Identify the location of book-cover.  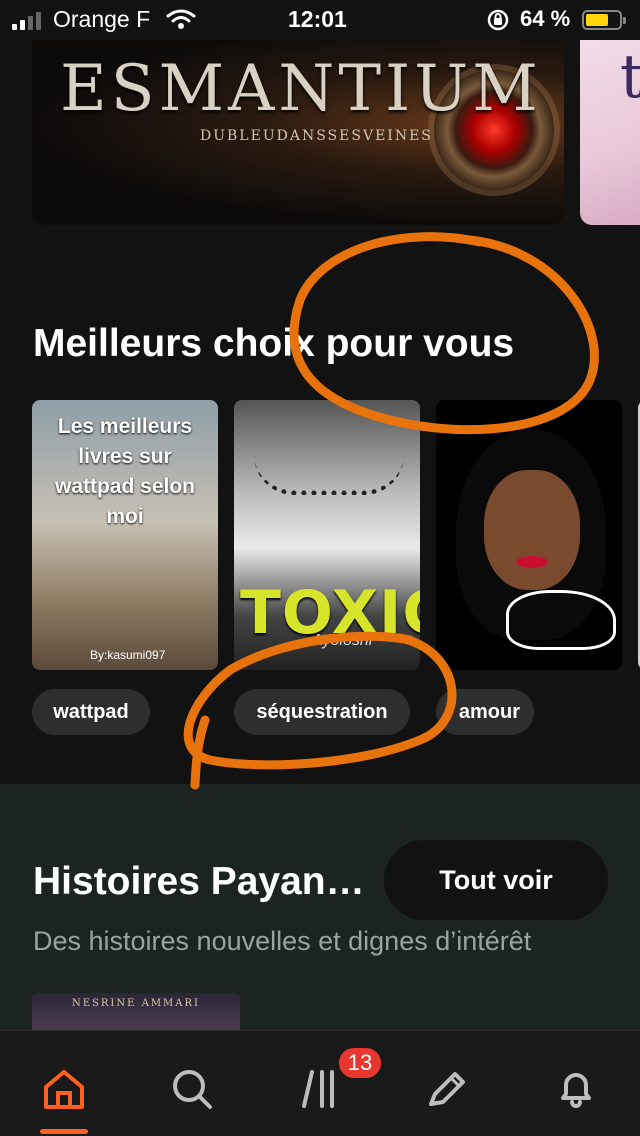
(529, 535).